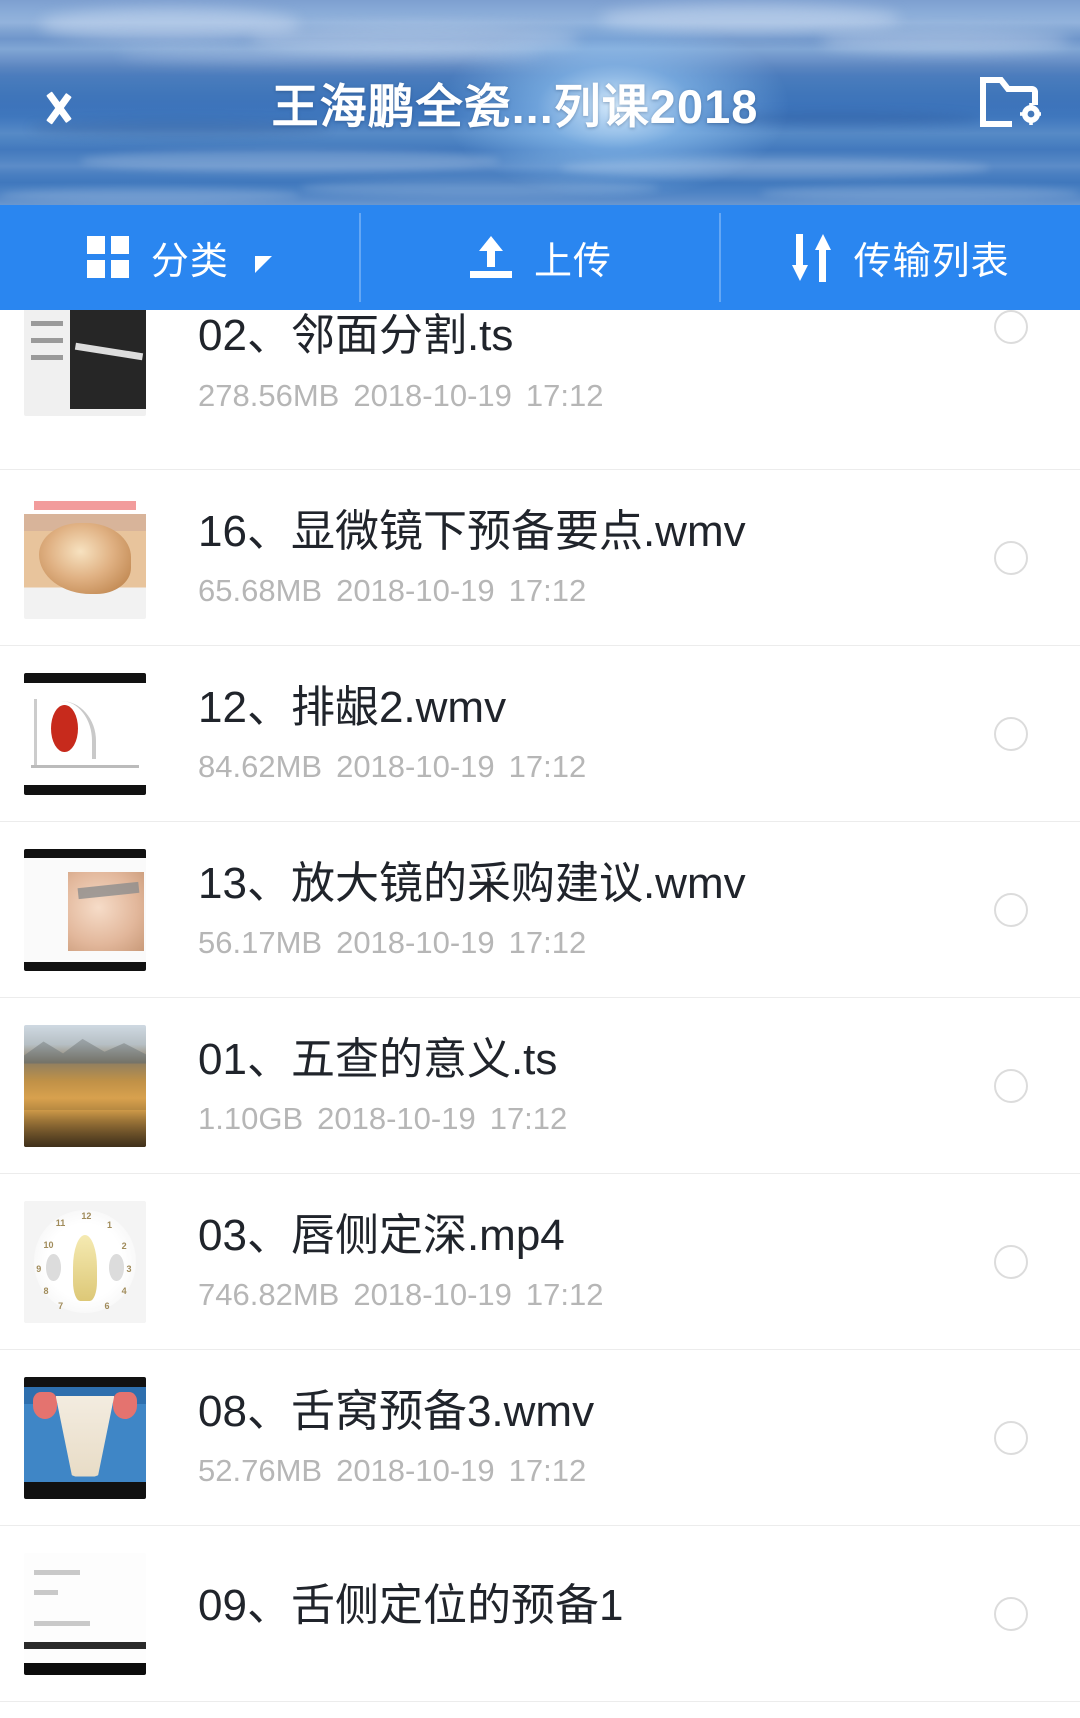 The width and height of the screenshot is (1080, 1718). Describe the element at coordinates (260, 767) in the screenshot. I see `file-size: 84.62MB` at that location.